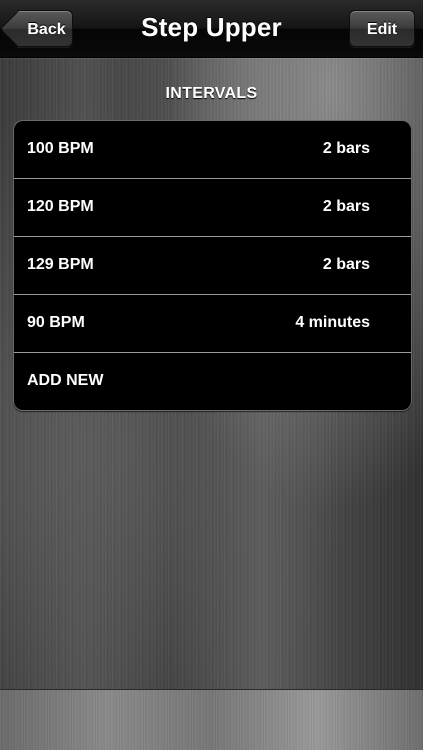 This screenshot has height=750, width=423. Describe the element at coordinates (46, 29) in the screenshot. I see `back-button-label: Back` at that location.